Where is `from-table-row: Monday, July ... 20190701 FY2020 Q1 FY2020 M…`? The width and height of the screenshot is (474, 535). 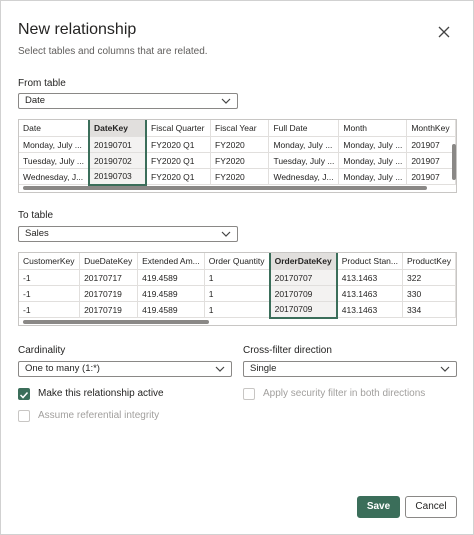
from-table-row: Monday, July ... 20190701 FY2020 Q1 FY2020 M… is located at coordinates (237, 144).